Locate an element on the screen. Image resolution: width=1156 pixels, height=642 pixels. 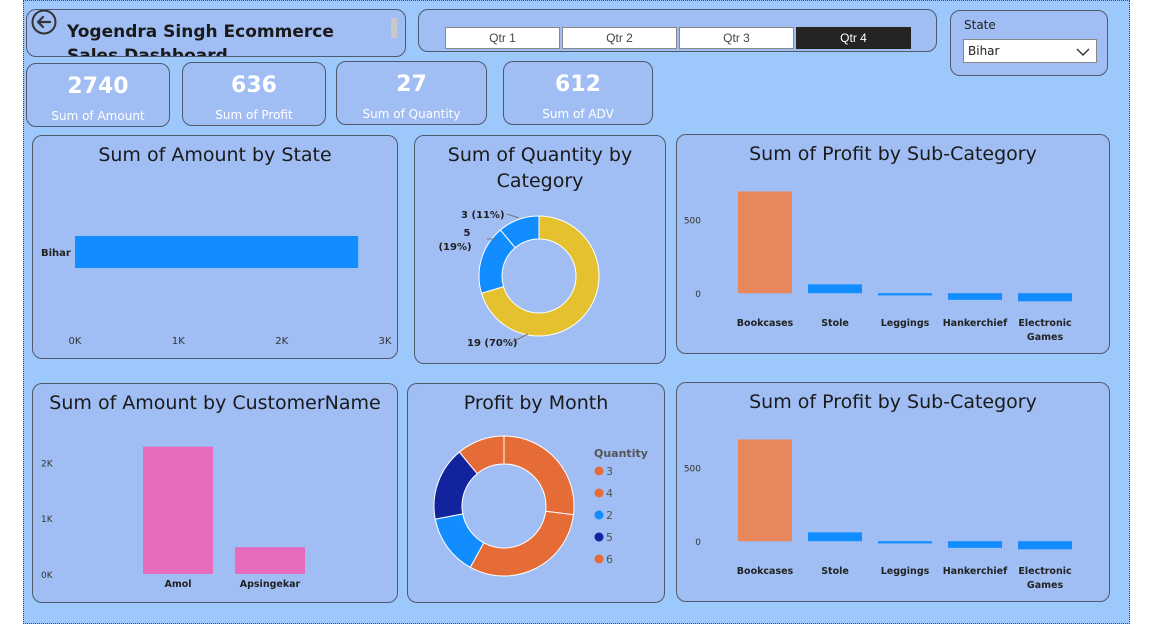
legend-label: 5 is located at coordinates (609, 537).